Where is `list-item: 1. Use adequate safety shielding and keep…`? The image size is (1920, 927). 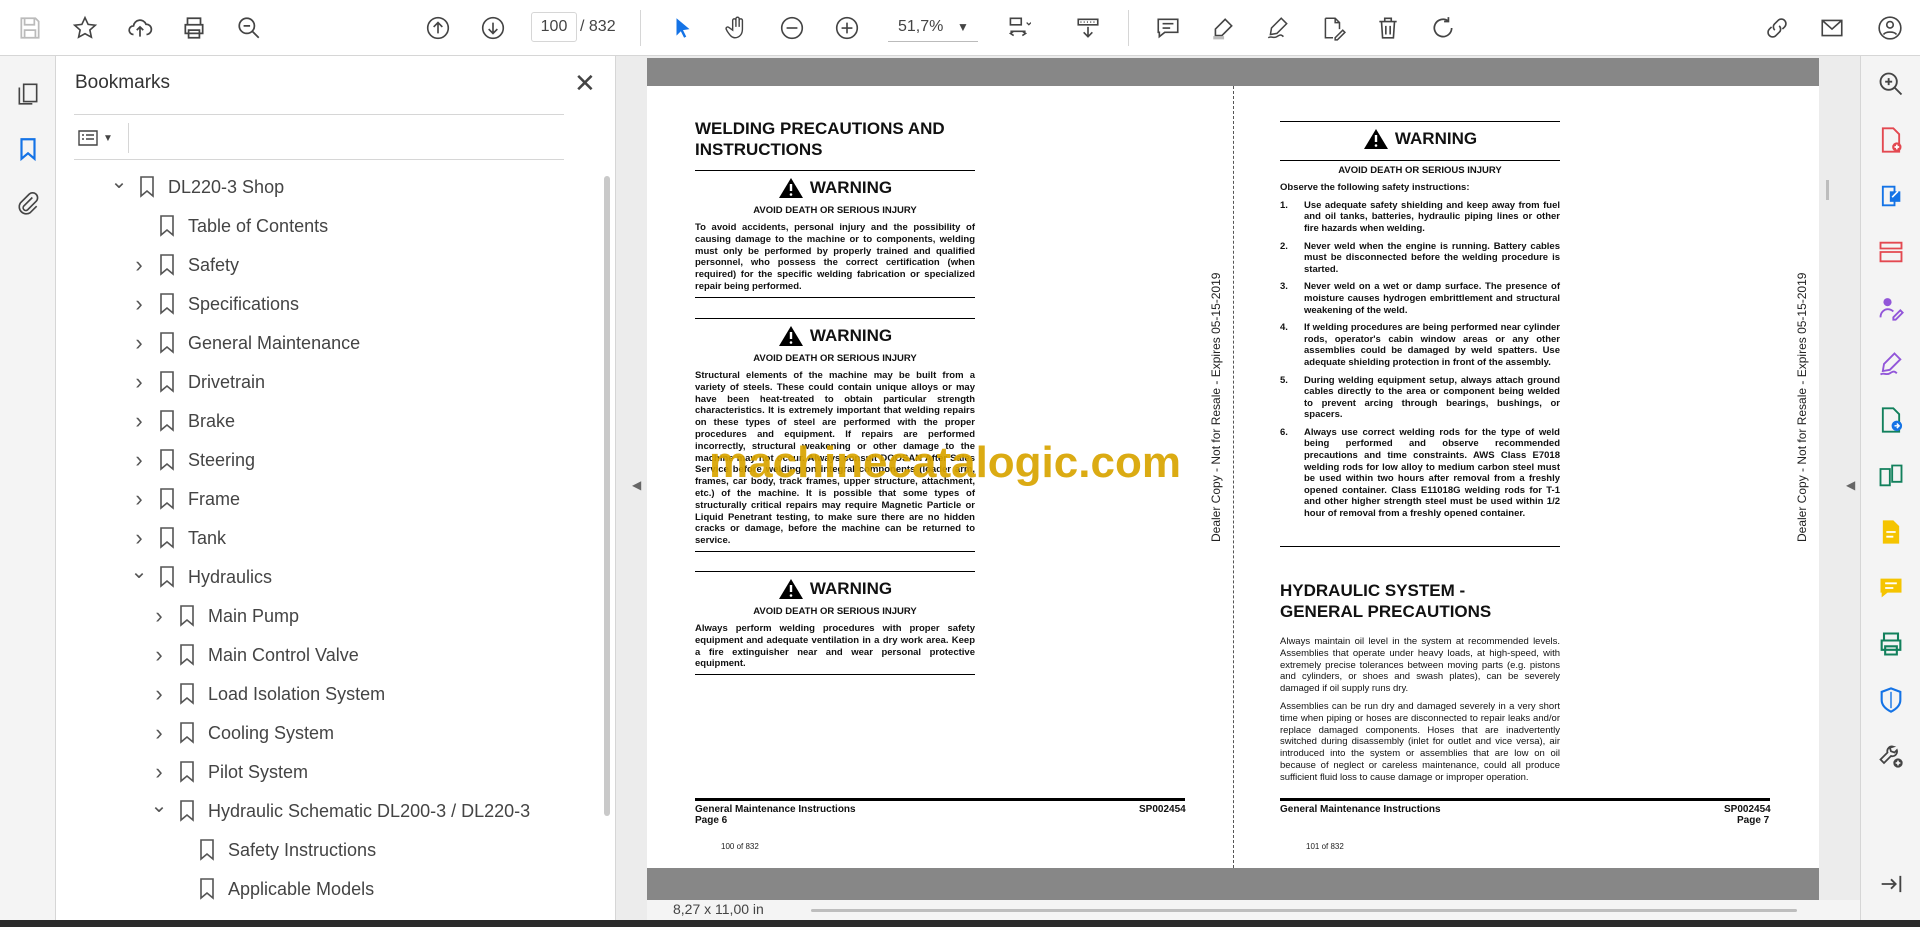 list-item: 1. Use adequate safety shielding and keep… is located at coordinates (1420, 217).